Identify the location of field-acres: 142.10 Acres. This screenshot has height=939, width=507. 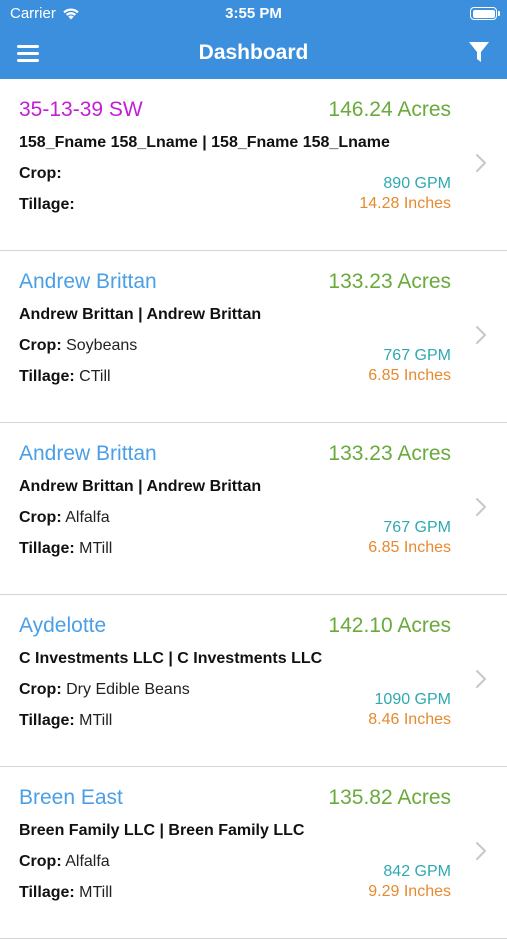
(389, 625).